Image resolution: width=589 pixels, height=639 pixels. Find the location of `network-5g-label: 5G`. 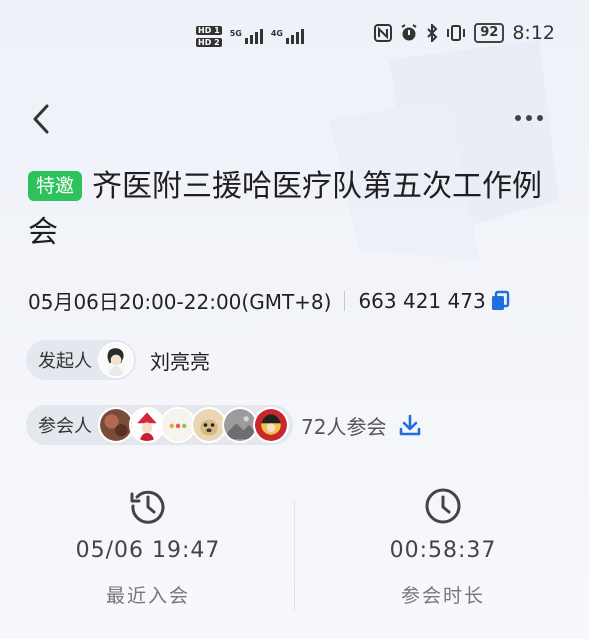

network-5g-label: 5G is located at coordinates (235, 33).